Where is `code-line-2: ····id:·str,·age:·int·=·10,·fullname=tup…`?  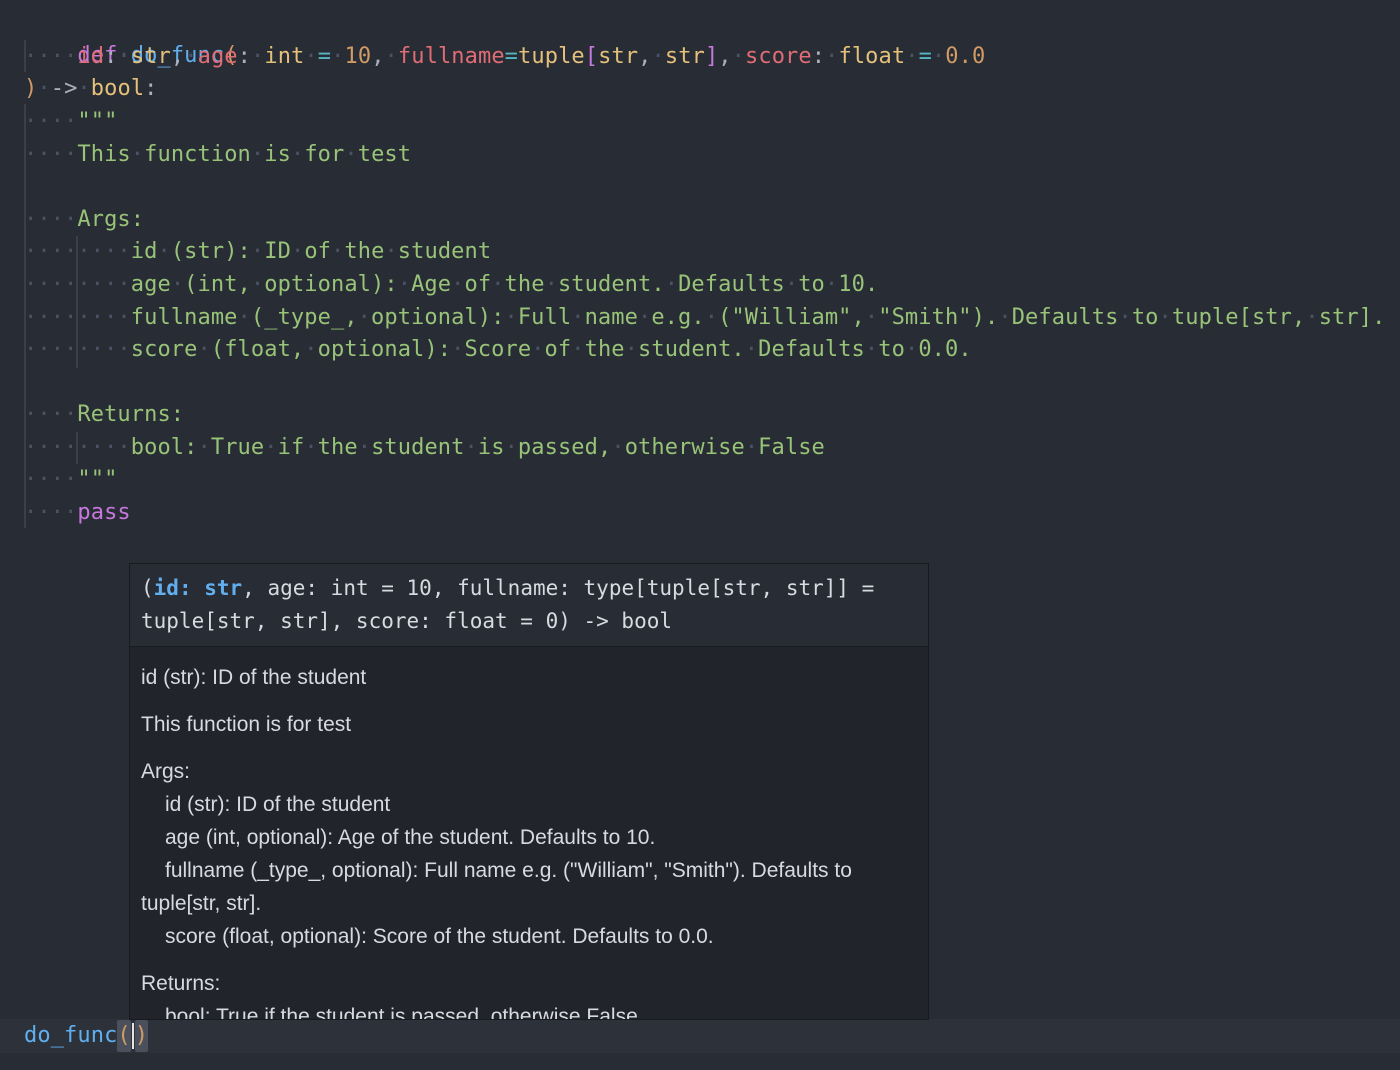
code-line-2: ····id:·str,·age:·int·=·10,·fullname=tup… is located at coordinates (505, 56).